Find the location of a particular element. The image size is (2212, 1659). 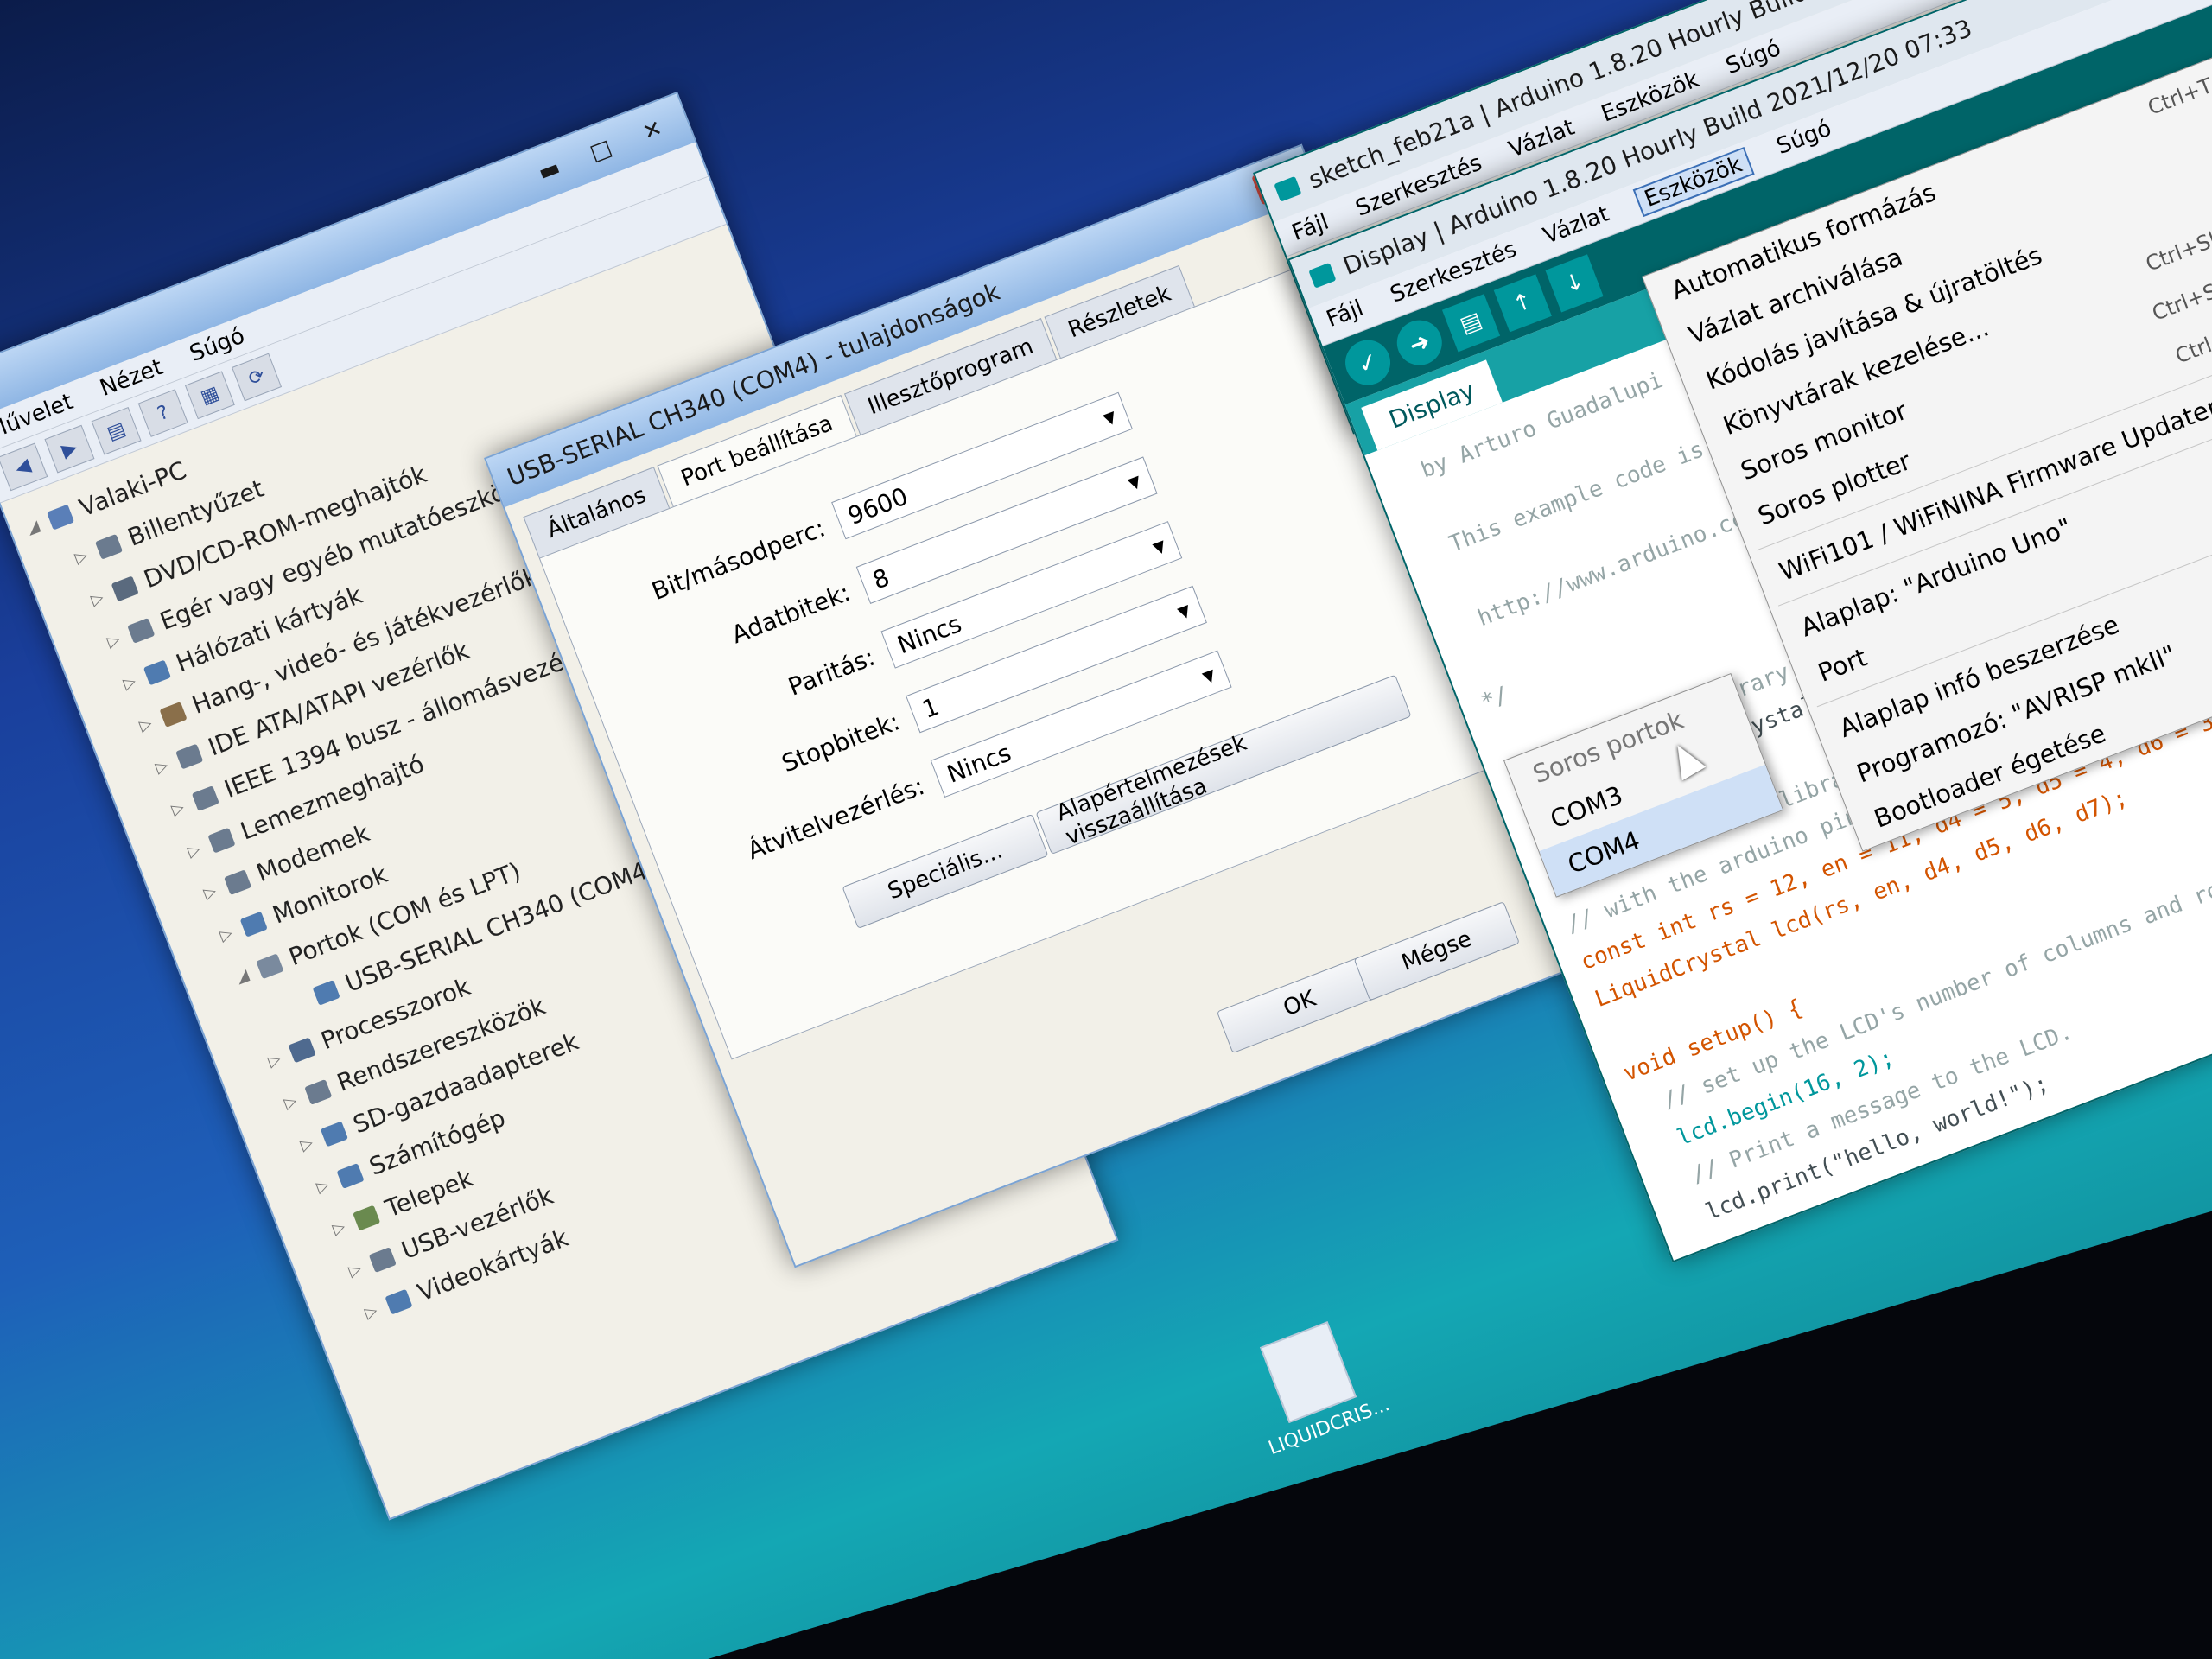

folder-icon is located at coordinates (1308, 1372).